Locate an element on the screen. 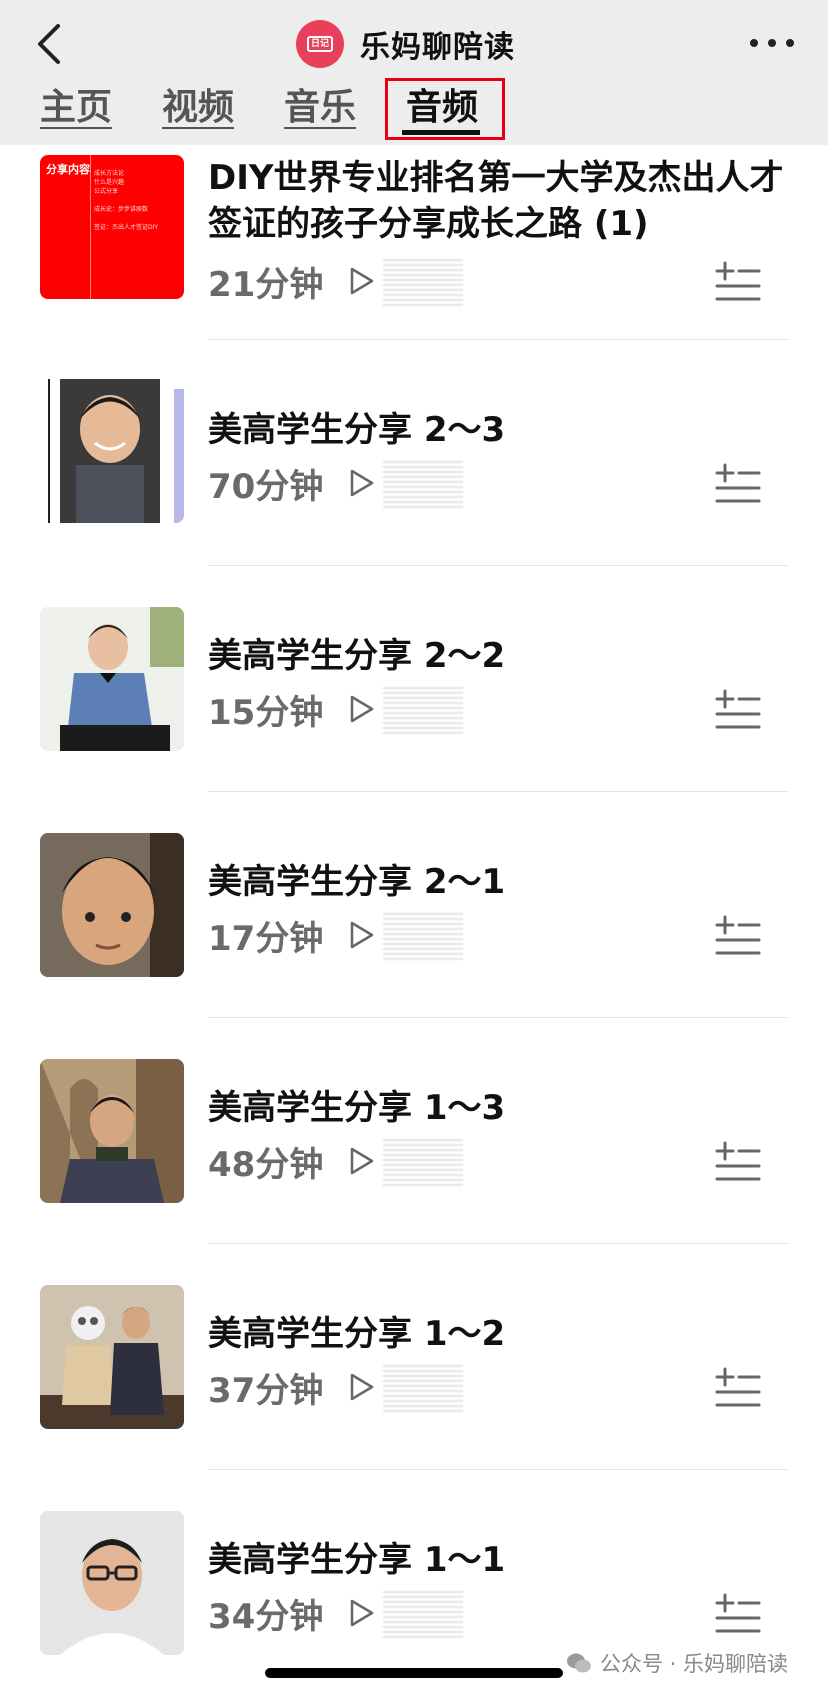  item-duration: 37分钟 is located at coordinates (266, 1390).